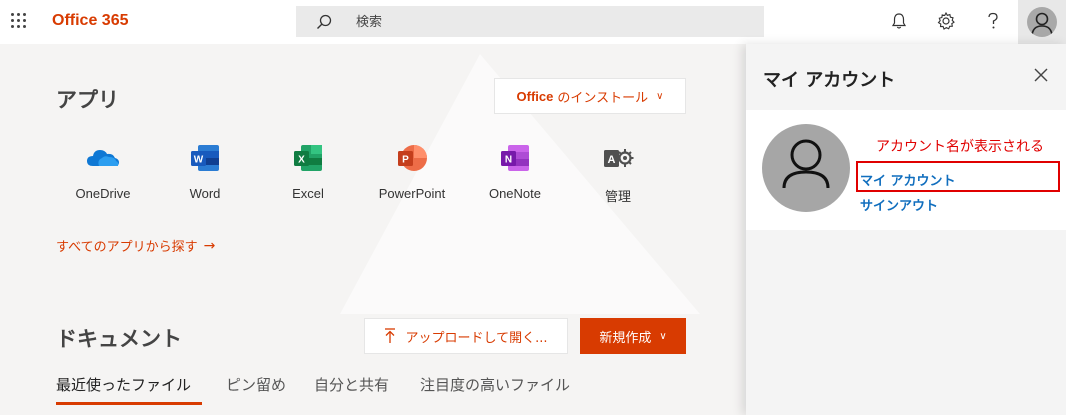  I want to click on sign-out-link: サインアウト, so click(899, 204).